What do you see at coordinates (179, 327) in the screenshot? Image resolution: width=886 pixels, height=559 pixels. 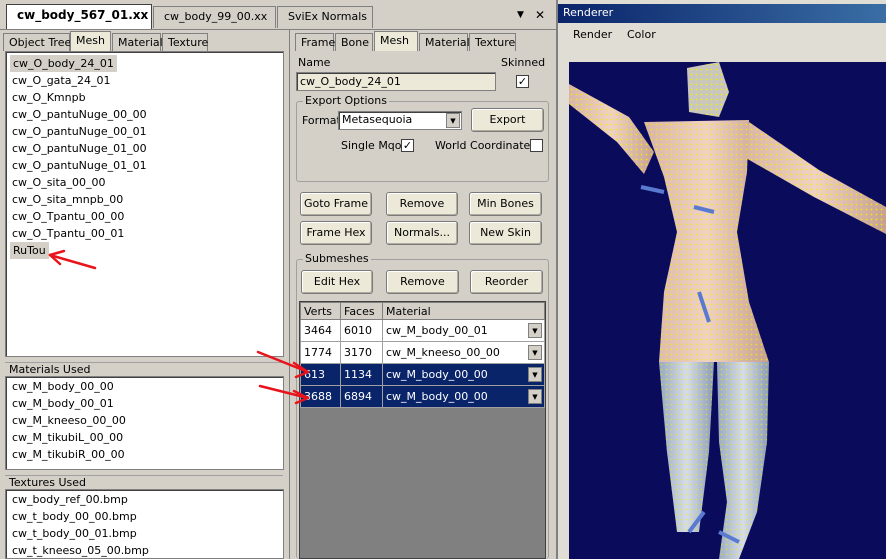 I see `annotation-arrows` at bounding box center [179, 327].